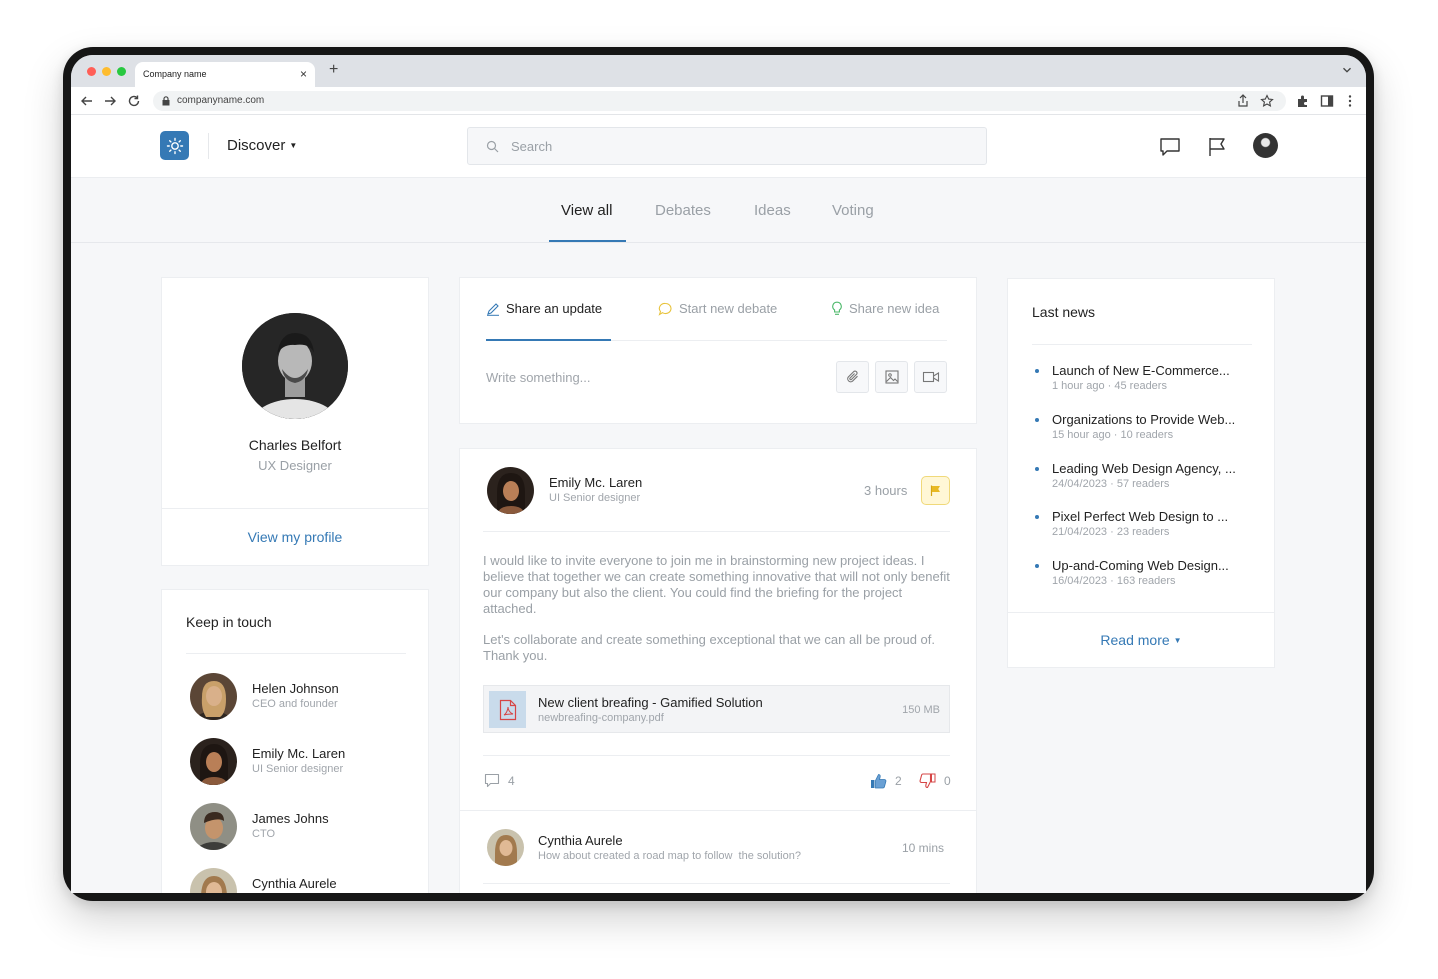  I want to click on contact-name: Helen Johnson, so click(295, 688).